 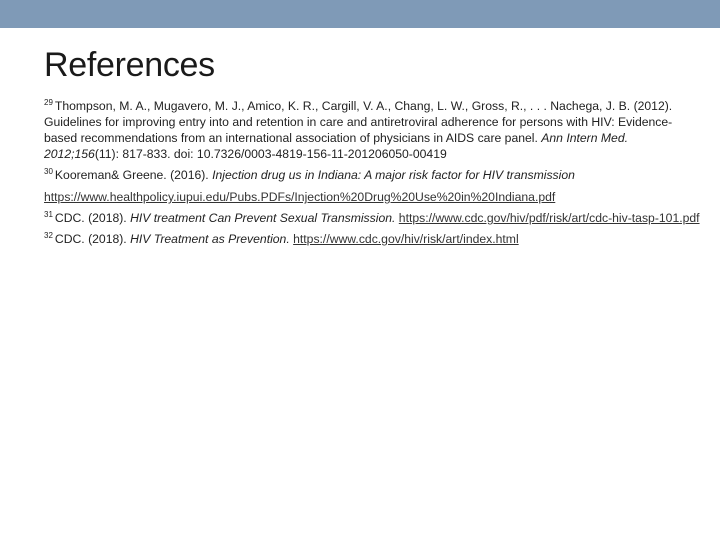 I want to click on reference-title: HIV Treatment as Prevention., so click(x=210, y=239).